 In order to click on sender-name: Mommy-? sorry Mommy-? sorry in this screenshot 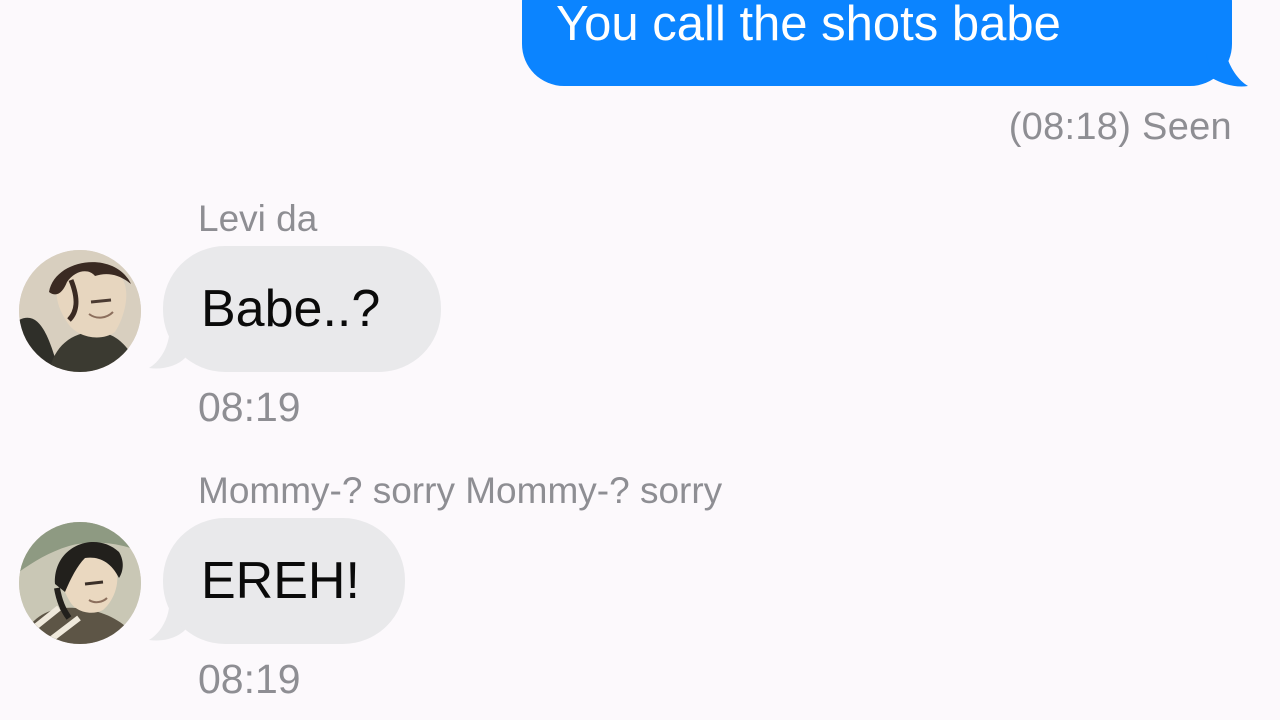, I will do `click(460, 490)`.